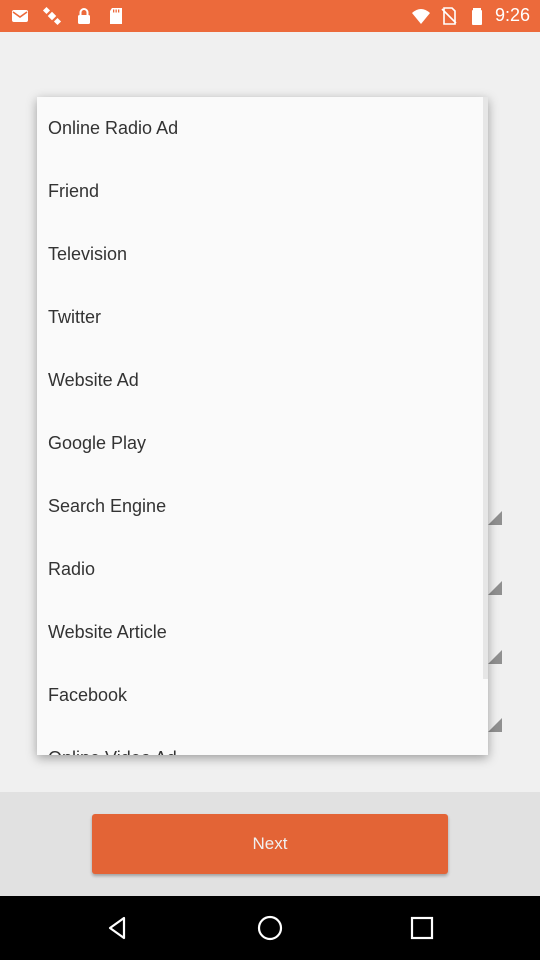 The width and height of the screenshot is (540, 960). I want to click on home-button, so click(270, 928).